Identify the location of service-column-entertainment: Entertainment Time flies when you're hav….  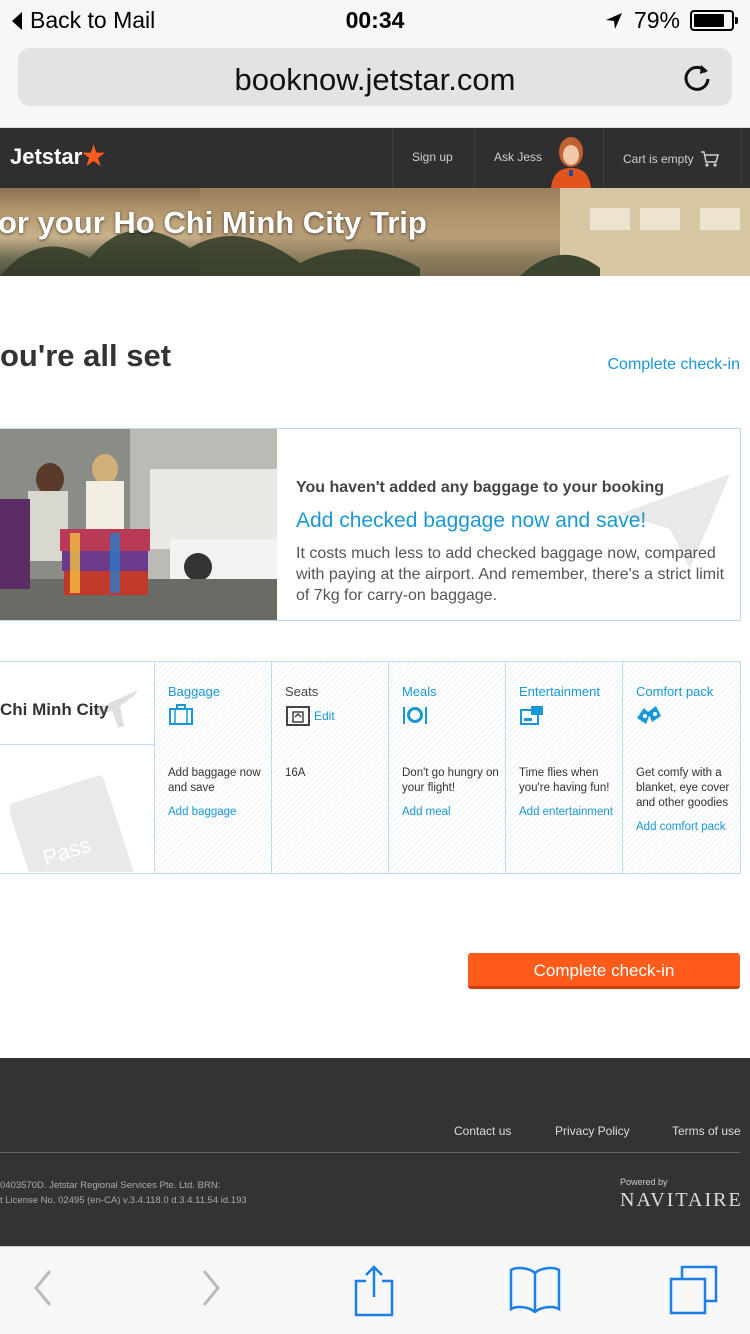
(564, 767).